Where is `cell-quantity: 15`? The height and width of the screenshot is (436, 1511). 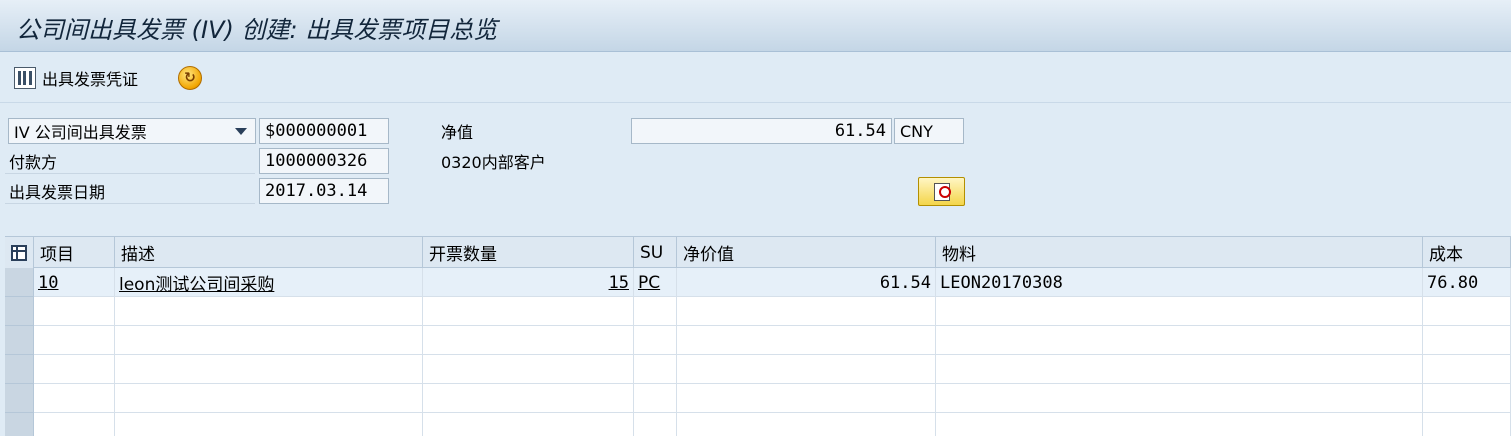 cell-quantity: 15 is located at coordinates (528, 282).